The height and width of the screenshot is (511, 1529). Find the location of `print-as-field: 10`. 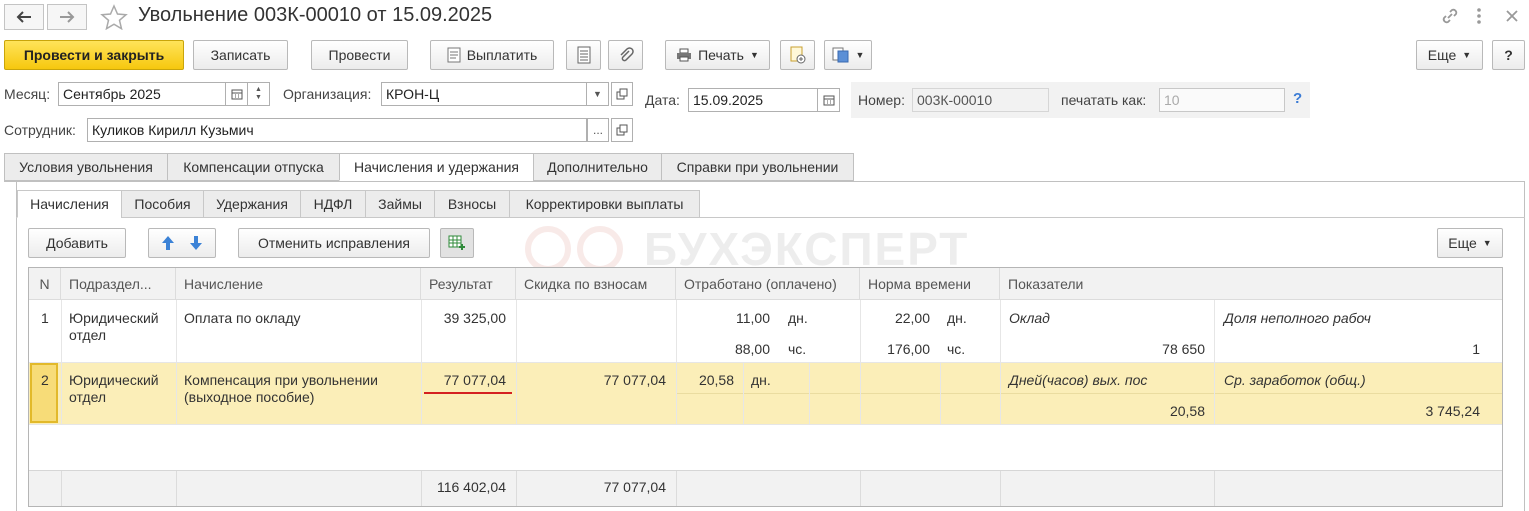

print-as-field: 10 is located at coordinates (1222, 100).